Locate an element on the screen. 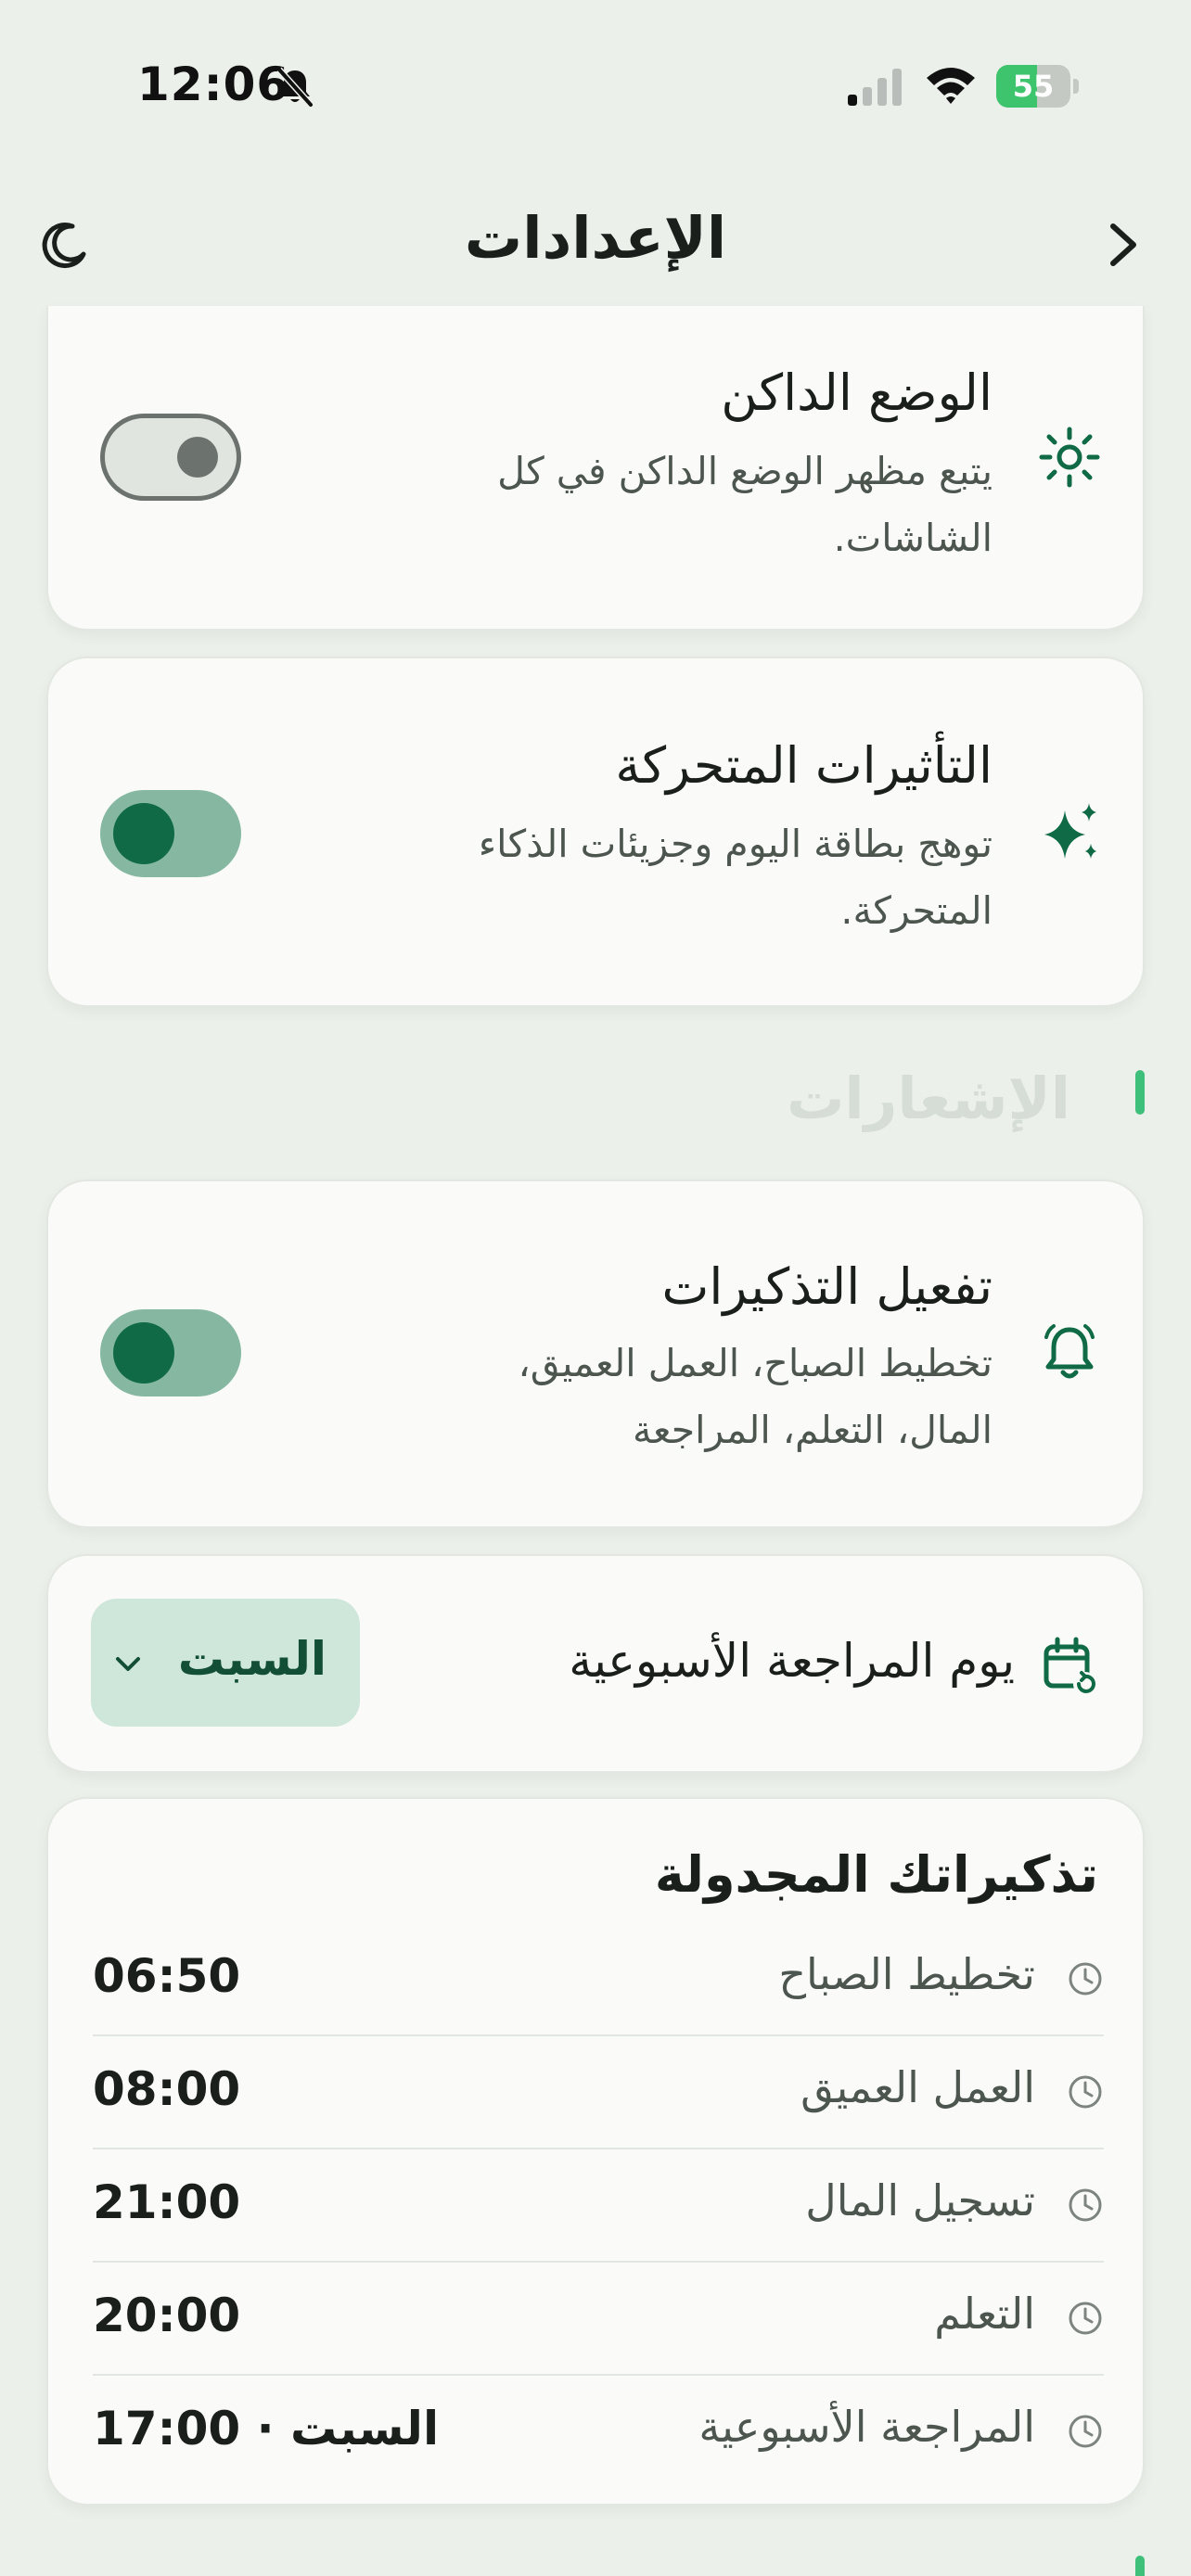 The height and width of the screenshot is (2576, 1191). schedule-row: تخطيط الصباح 06:50 is located at coordinates (598, 1980).